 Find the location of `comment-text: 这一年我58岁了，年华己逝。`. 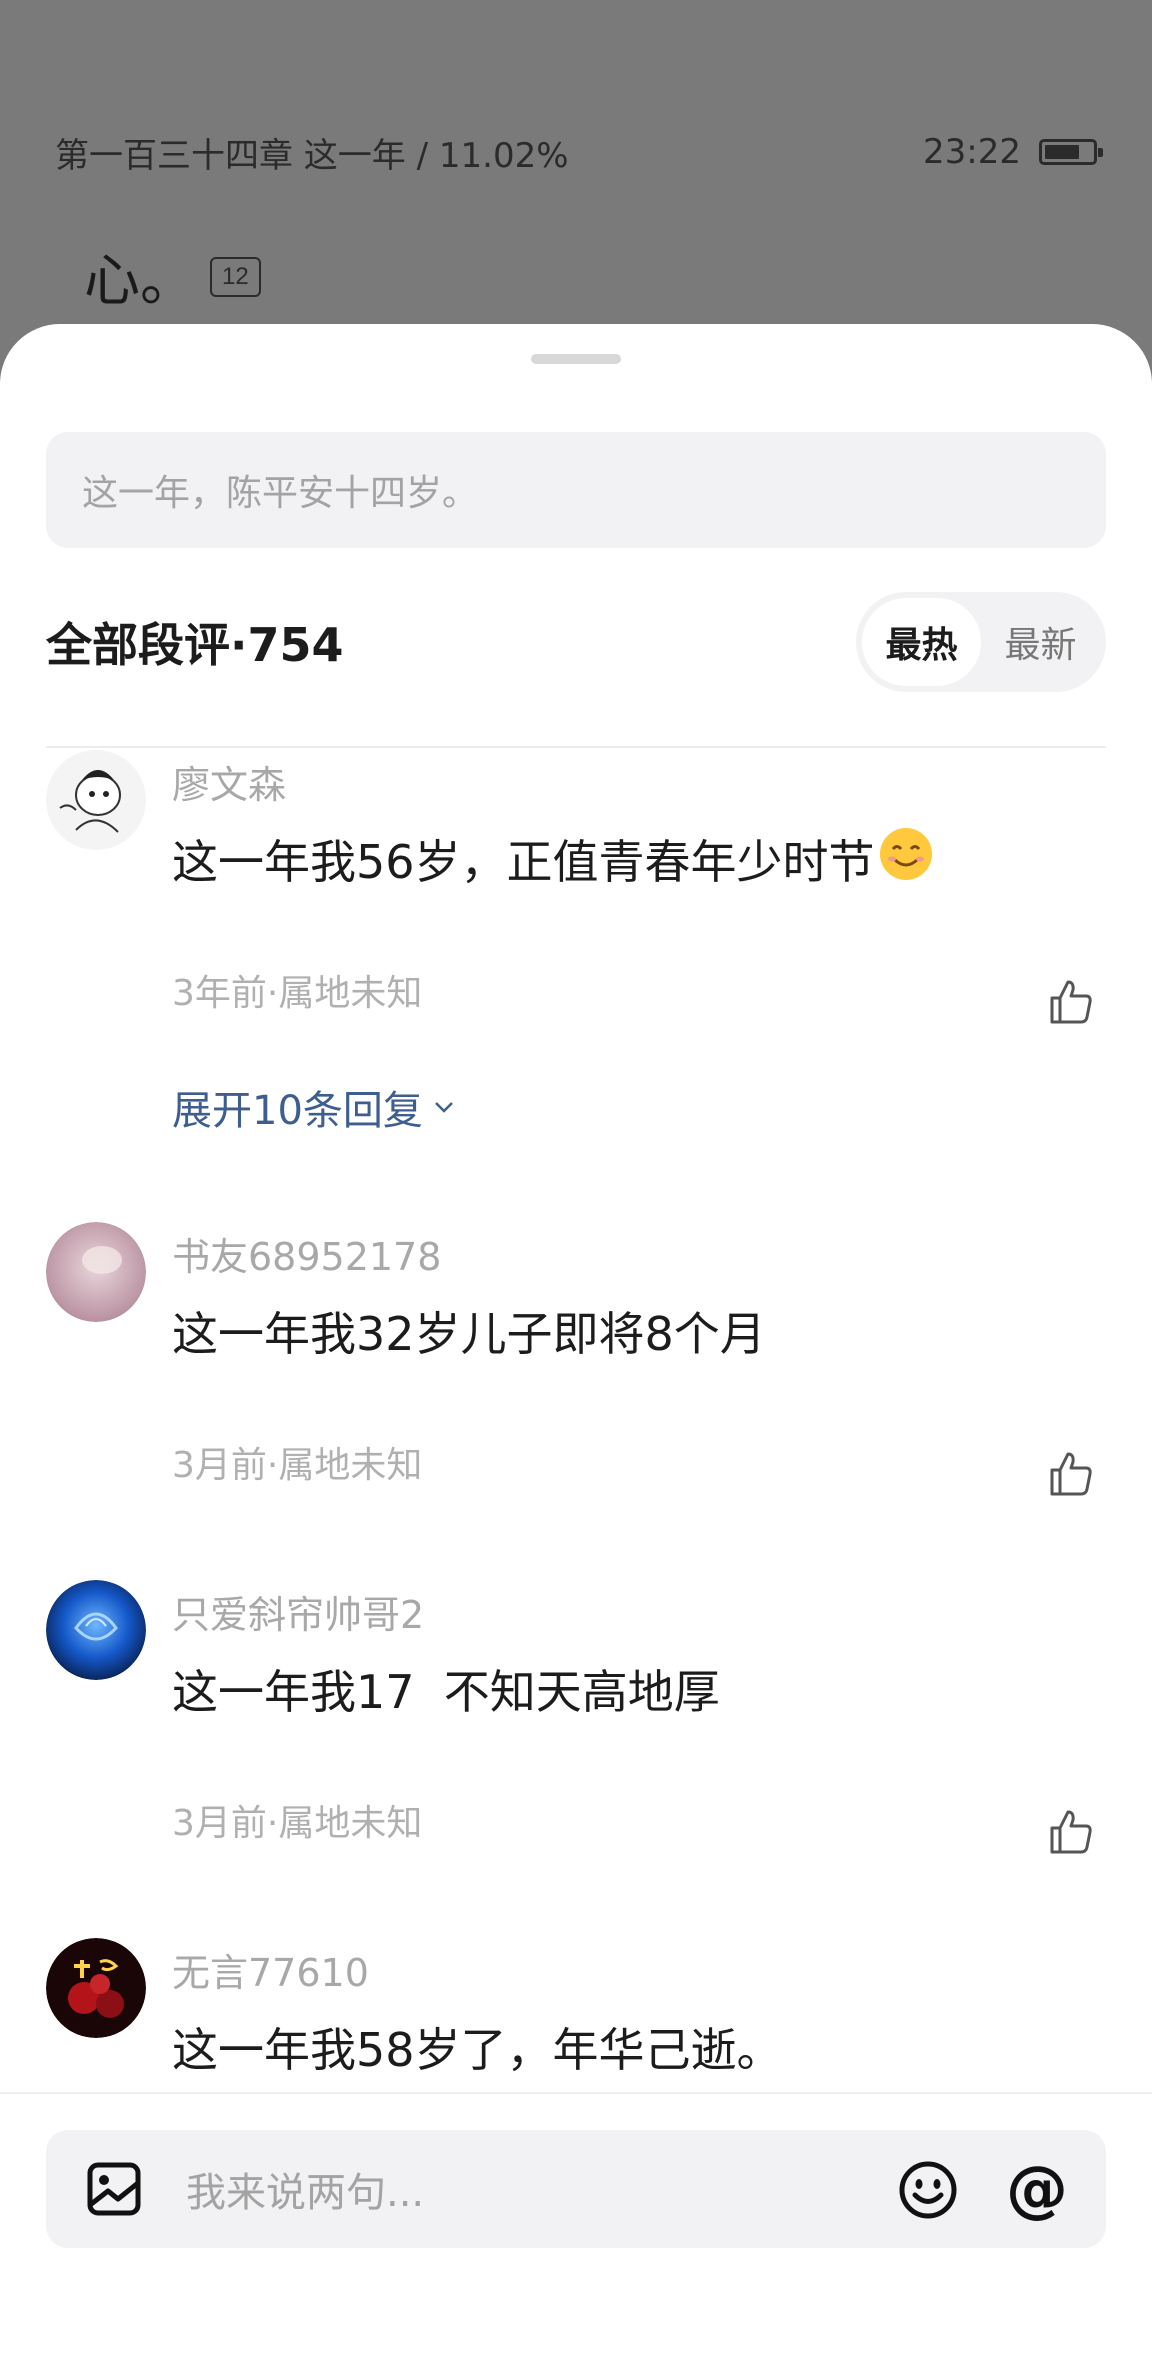

comment-text: 这一年我58岁了，年华己逝。 is located at coordinates (477, 2047).